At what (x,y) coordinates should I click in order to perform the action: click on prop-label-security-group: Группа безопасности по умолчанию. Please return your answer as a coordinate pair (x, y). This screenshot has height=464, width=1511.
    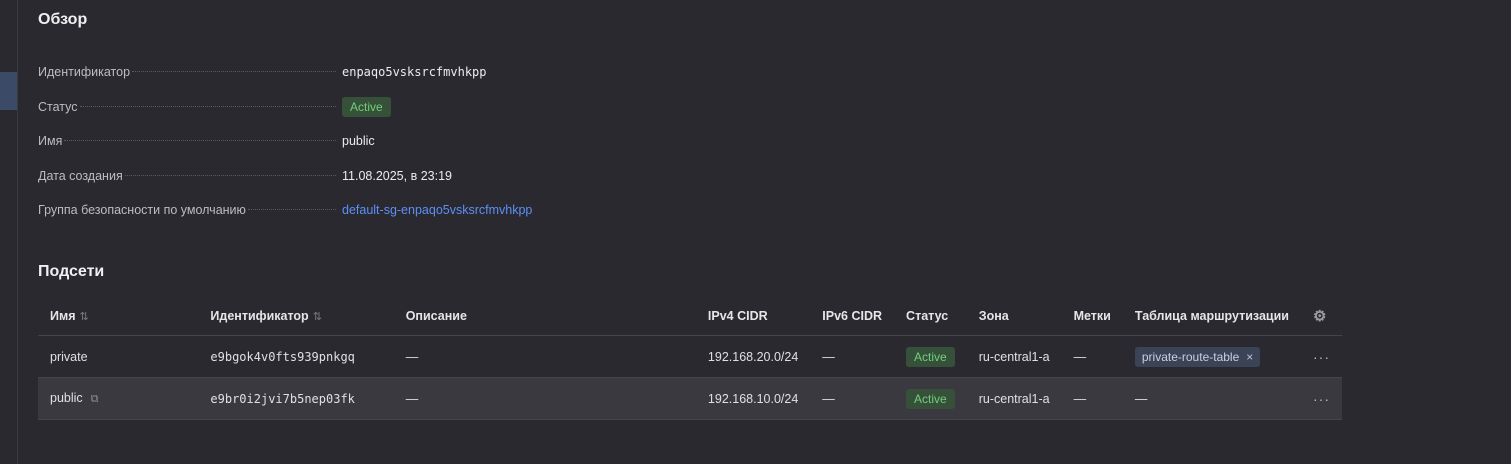
    Looking at the image, I should click on (190, 210).